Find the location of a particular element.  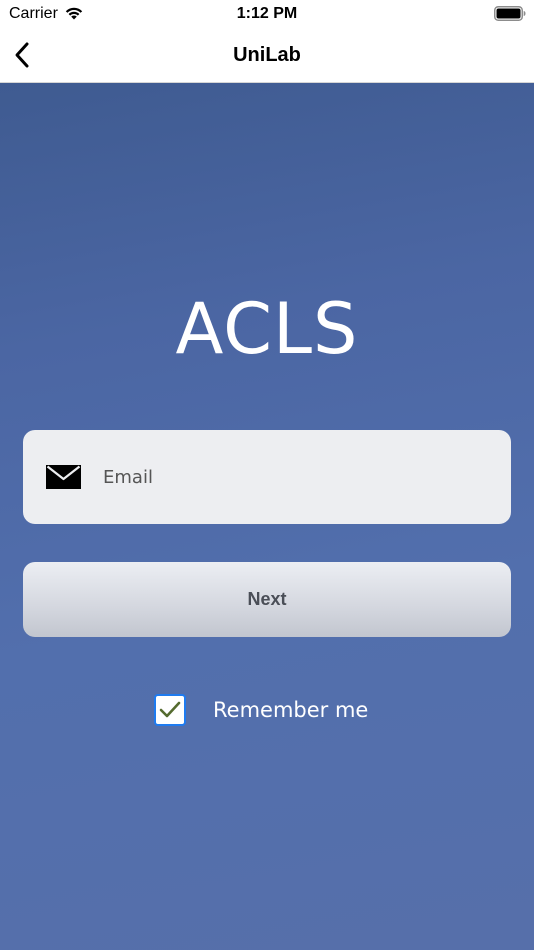

remember-me-label: Remember me is located at coordinates (291, 710).